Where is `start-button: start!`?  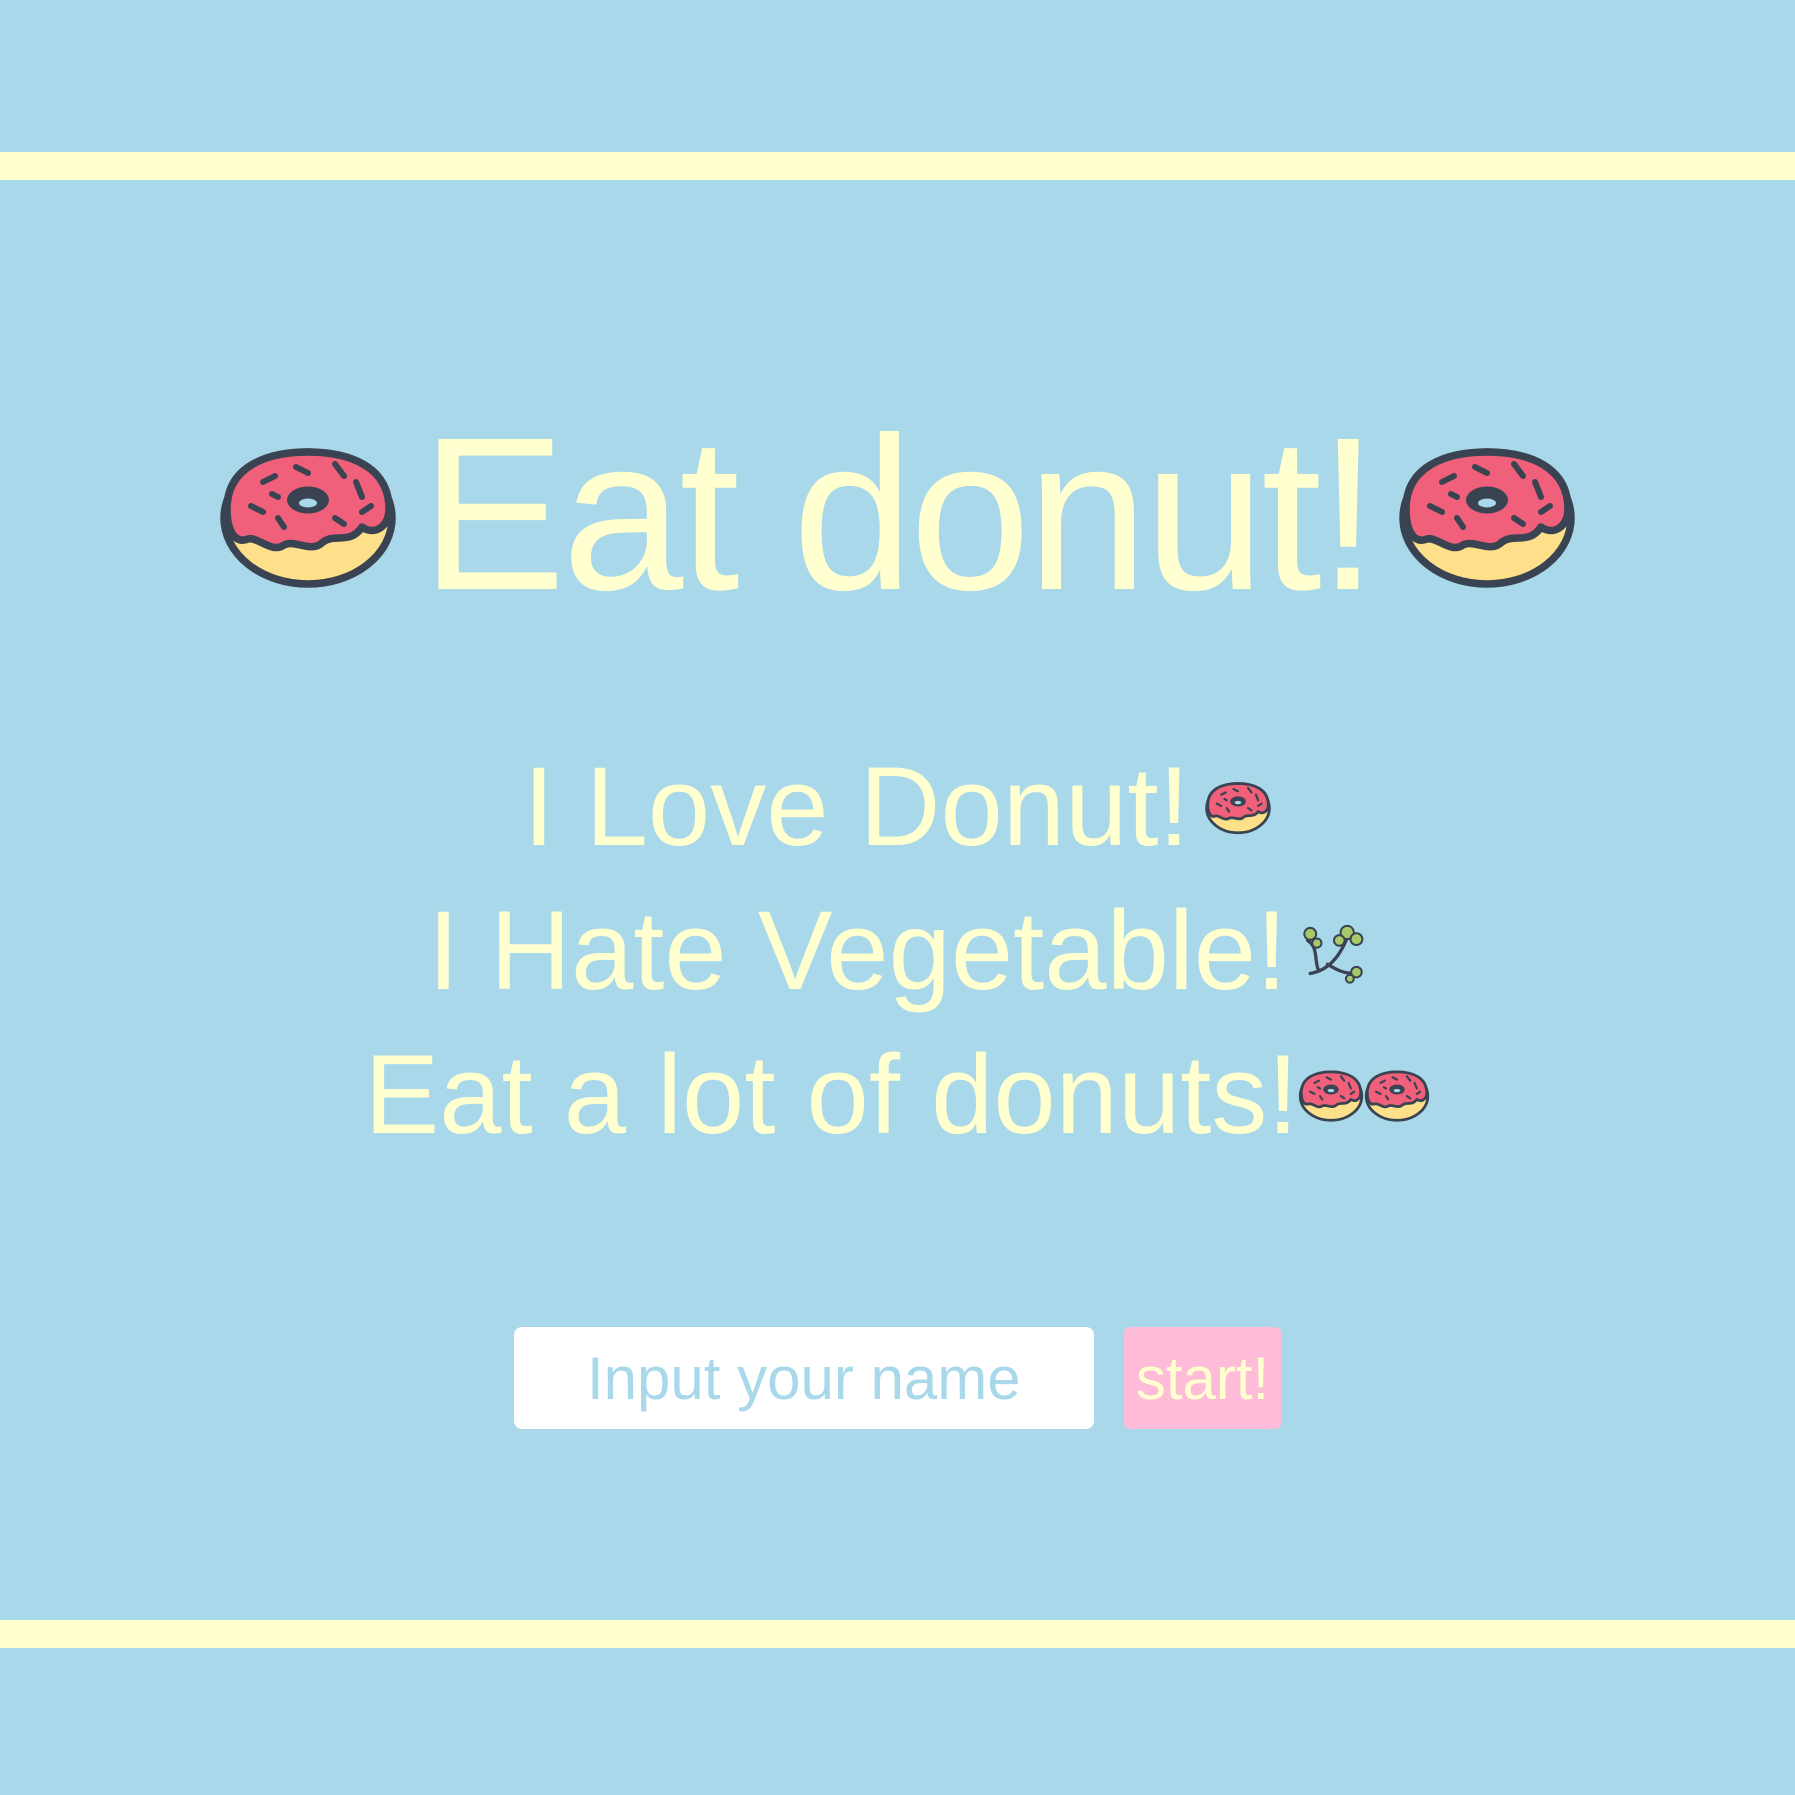
start-button: start! is located at coordinates (1202, 1378).